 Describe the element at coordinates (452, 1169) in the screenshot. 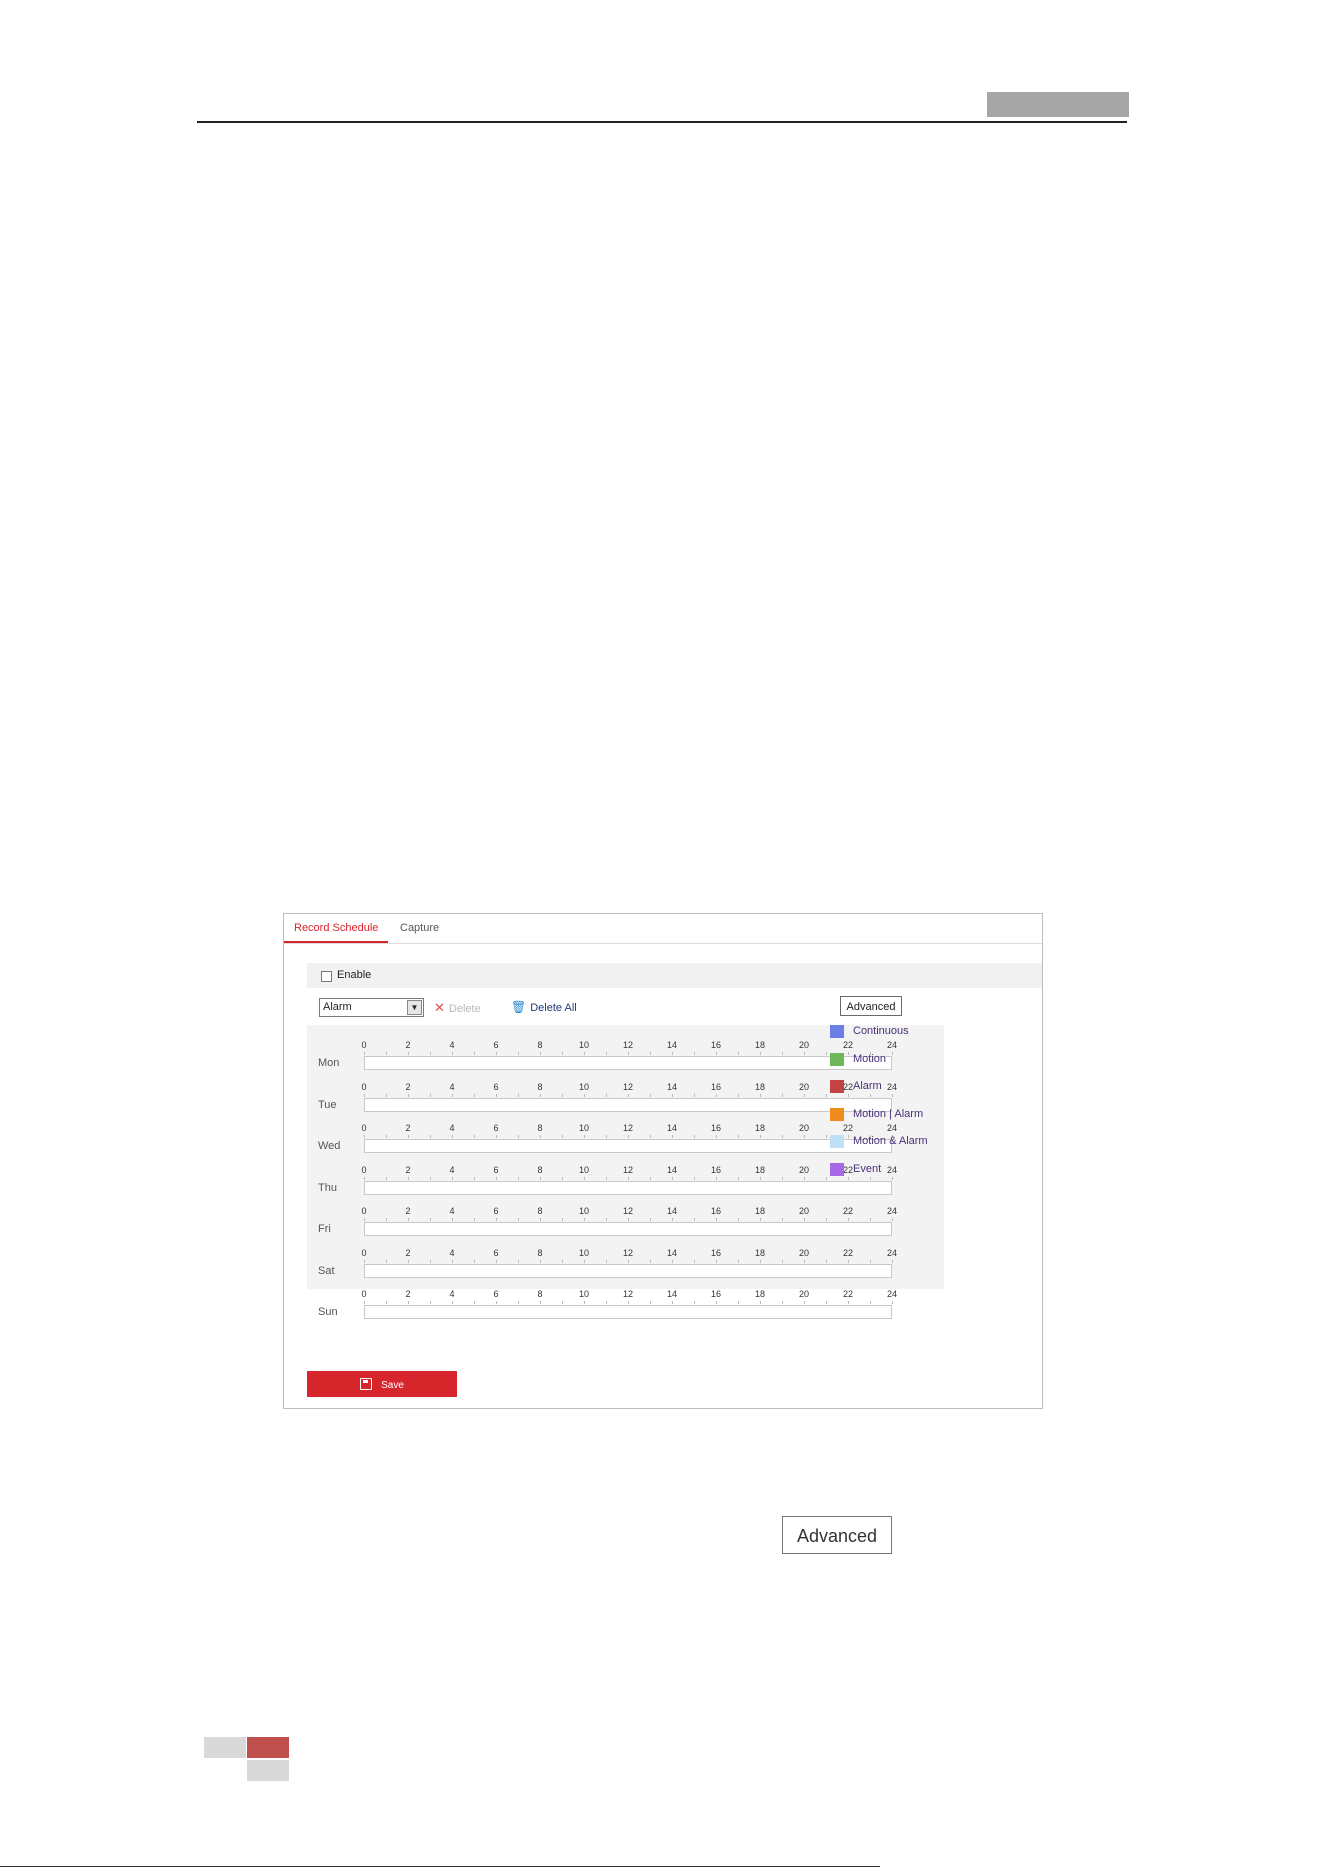

I see `hour-tick-label: 4` at that location.